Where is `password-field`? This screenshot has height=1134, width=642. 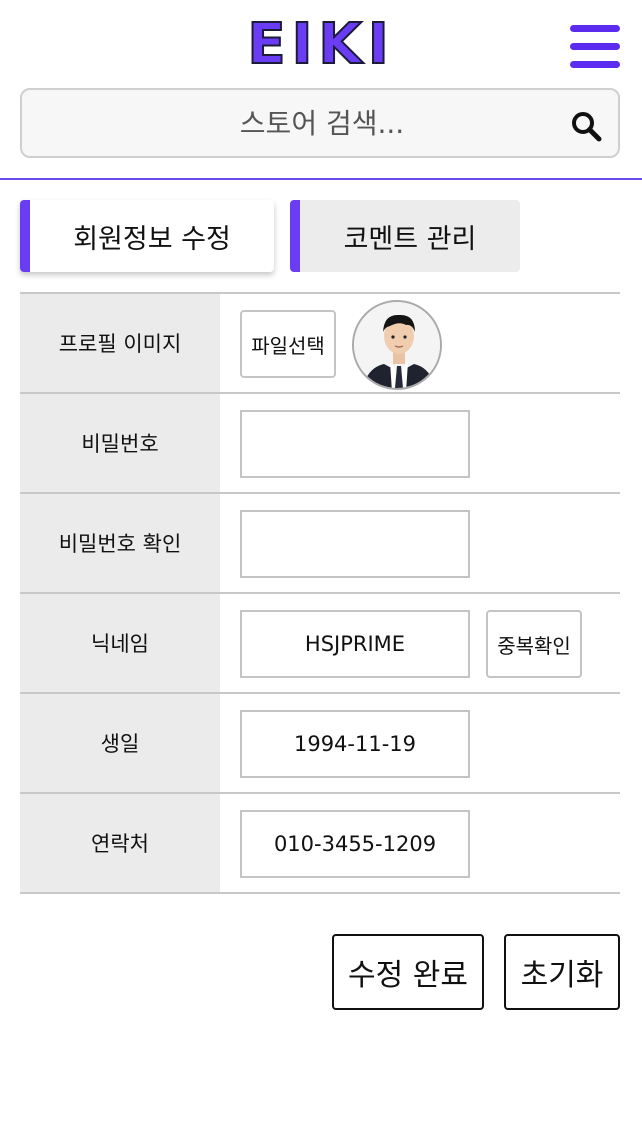 password-field is located at coordinates (355, 444).